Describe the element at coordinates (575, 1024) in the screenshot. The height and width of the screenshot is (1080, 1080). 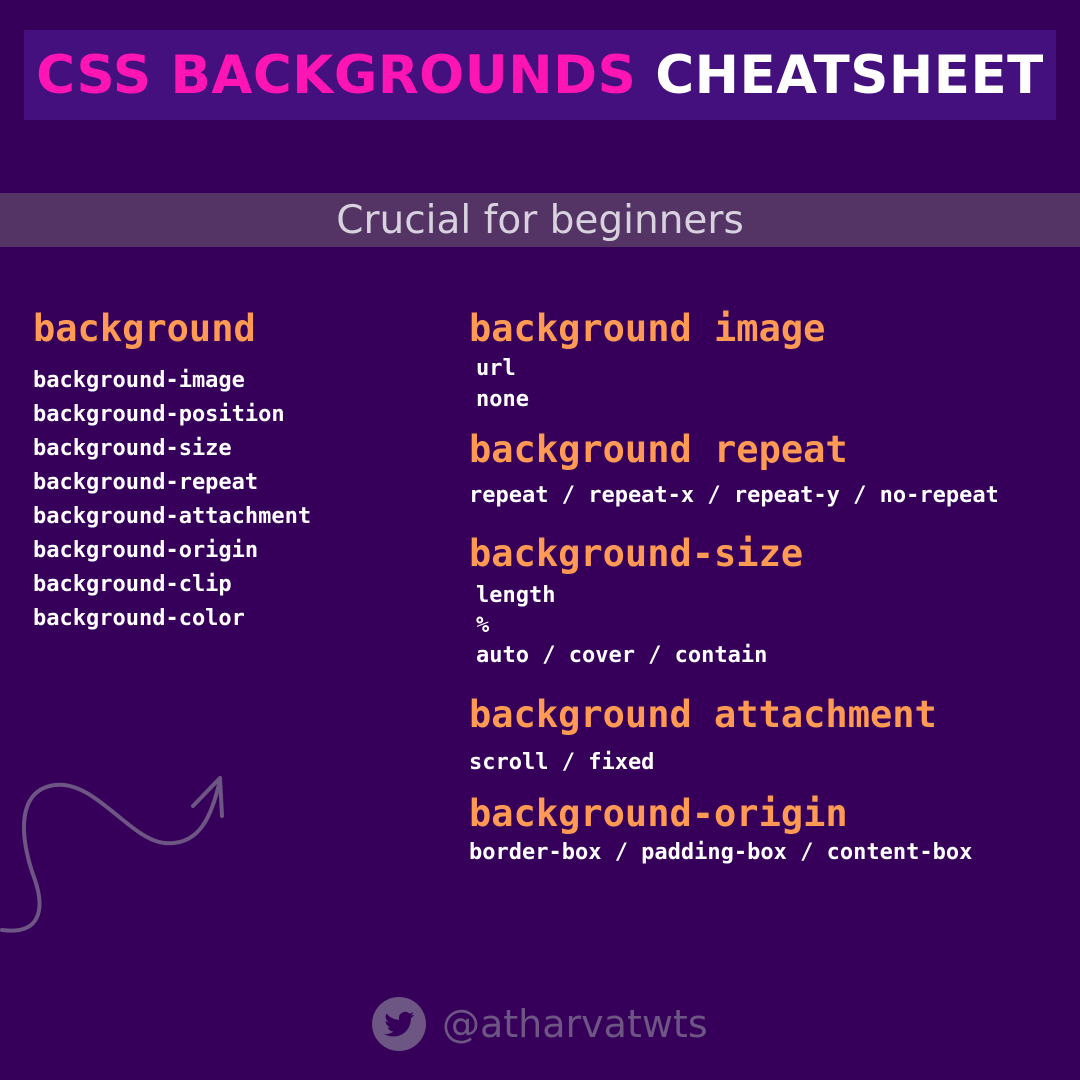
I see `twitter-handle: @atharvatwts` at that location.